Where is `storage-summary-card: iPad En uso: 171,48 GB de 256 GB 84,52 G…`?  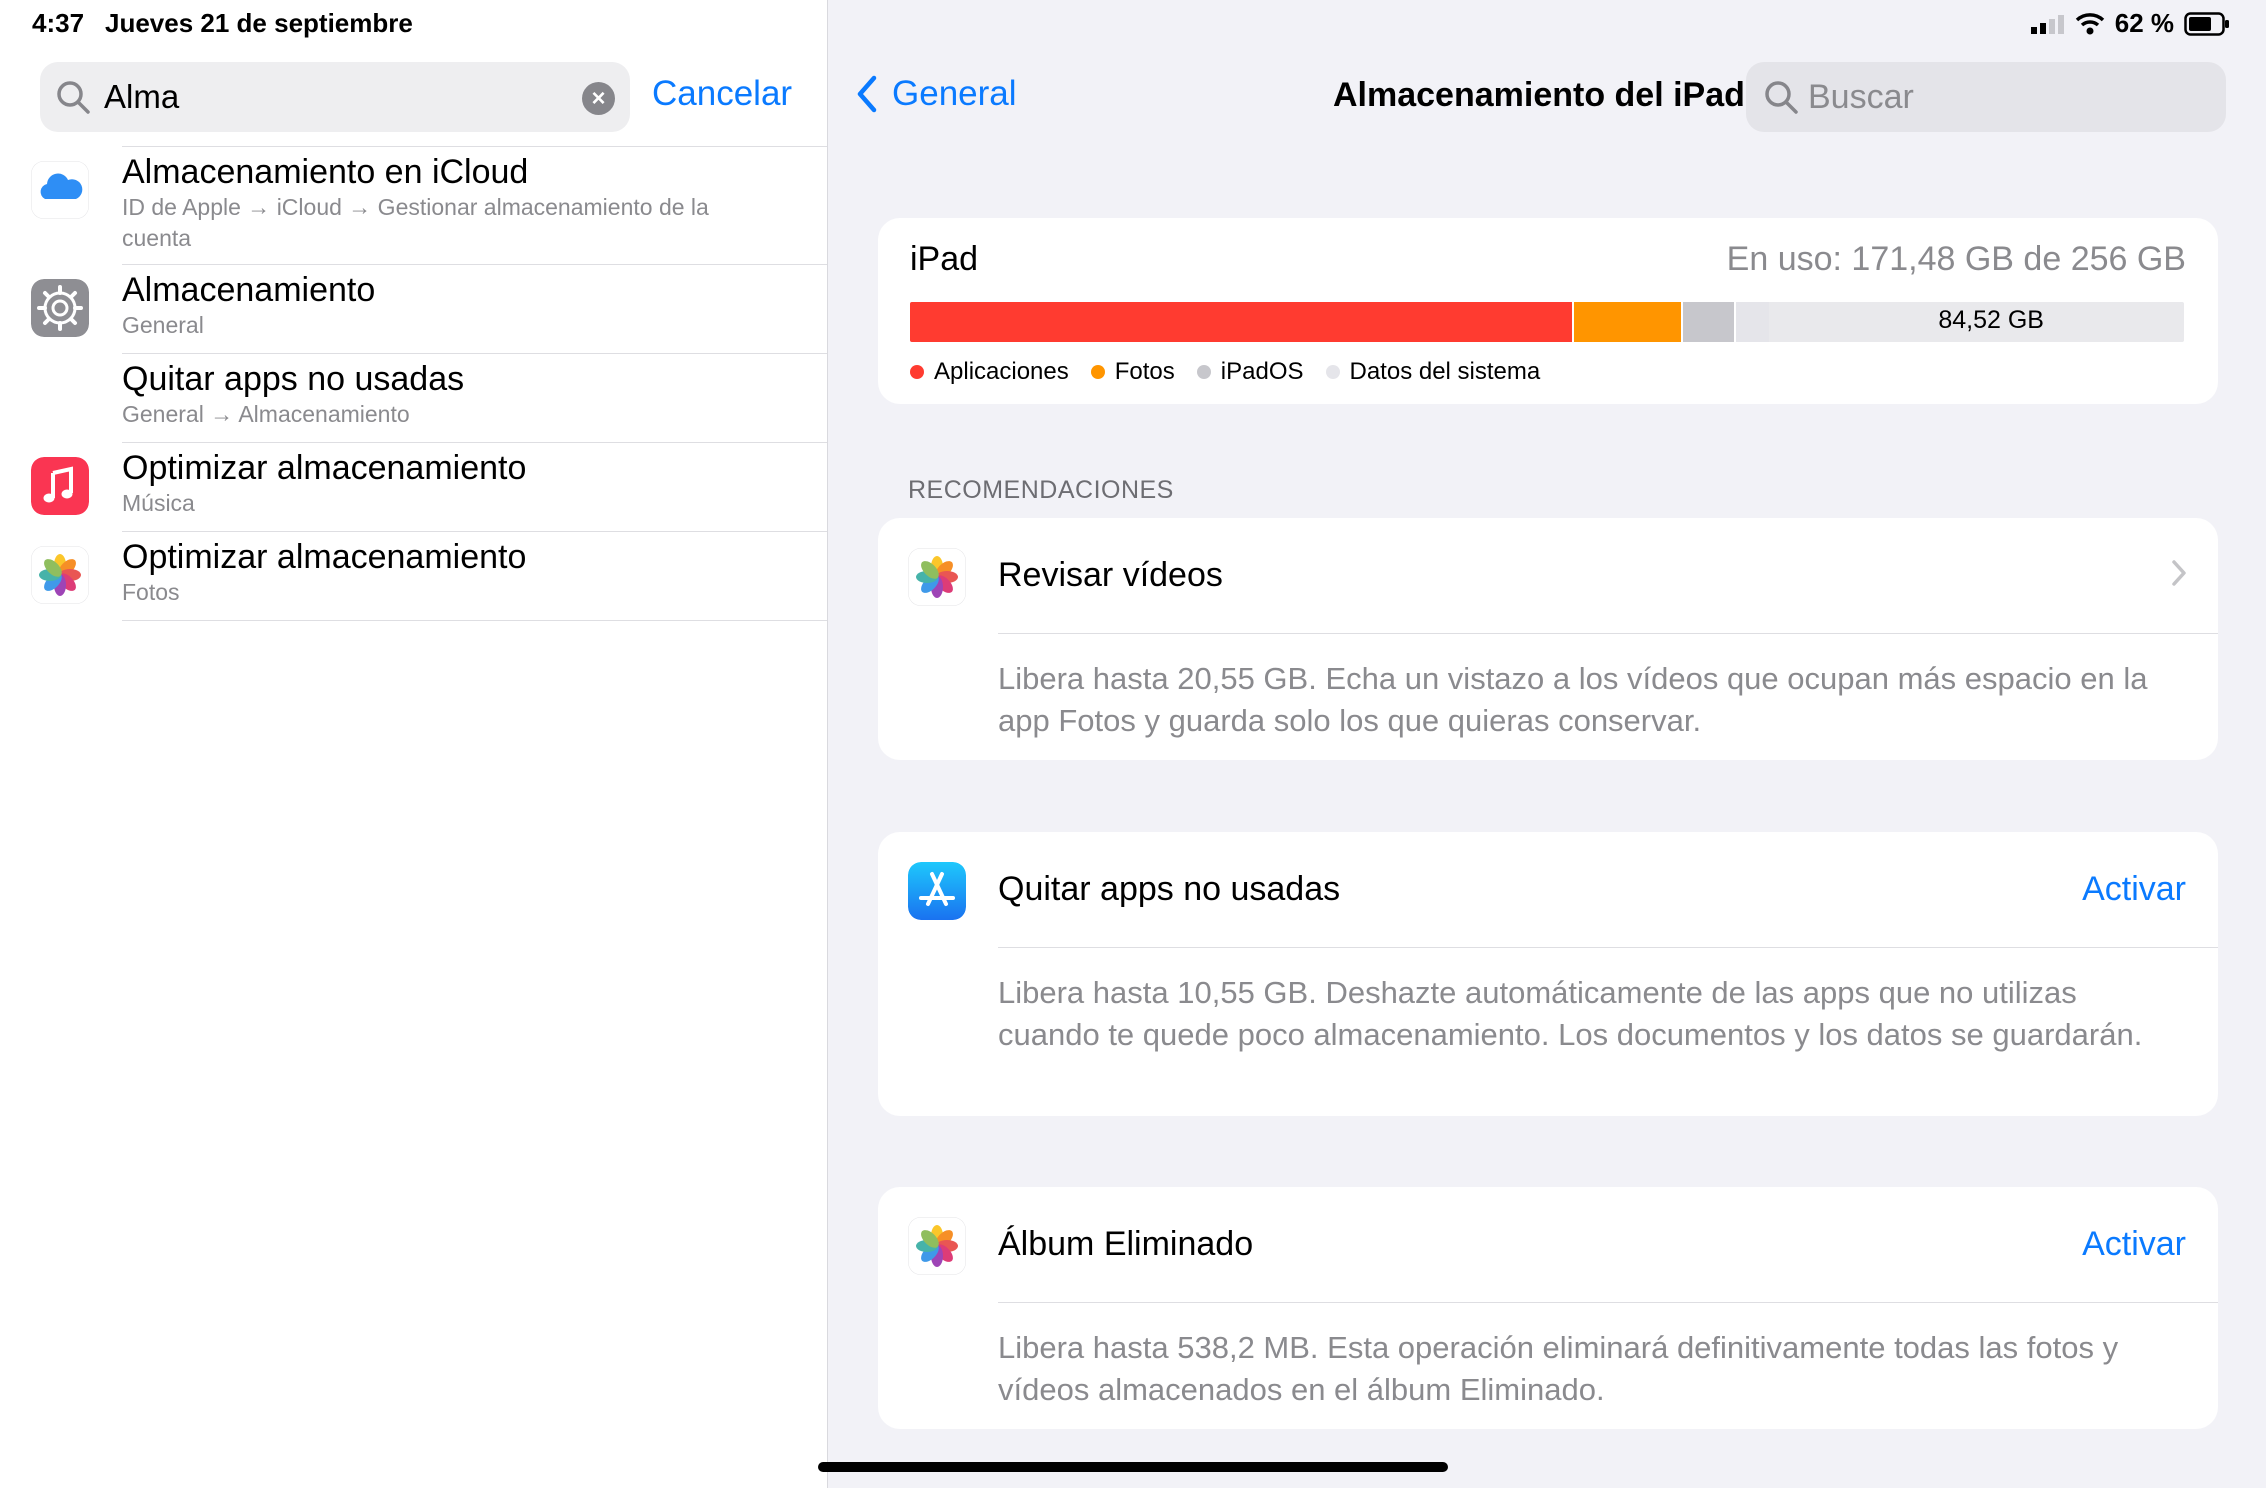
storage-summary-card: iPad En uso: 171,48 GB de 256 GB 84,52 G… is located at coordinates (1548, 311).